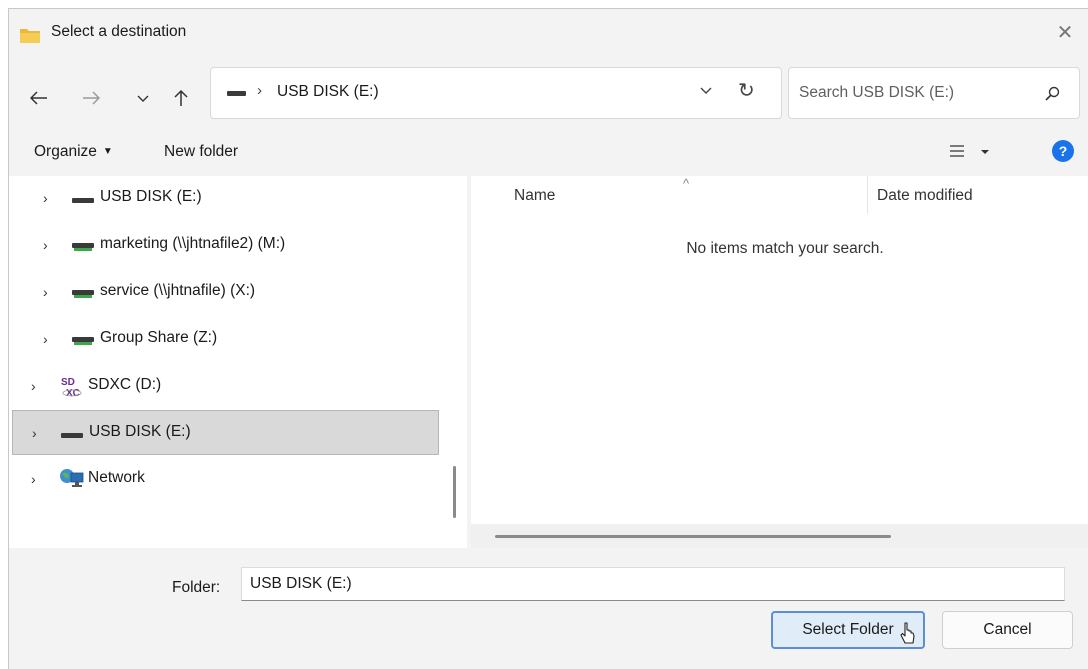 Image resolution: width=1088 pixels, height=669 pixels. Describe the element at coordinates (125, 384) in the screenshot. I see `tree-item-label: SDXC (D:)` at that location.